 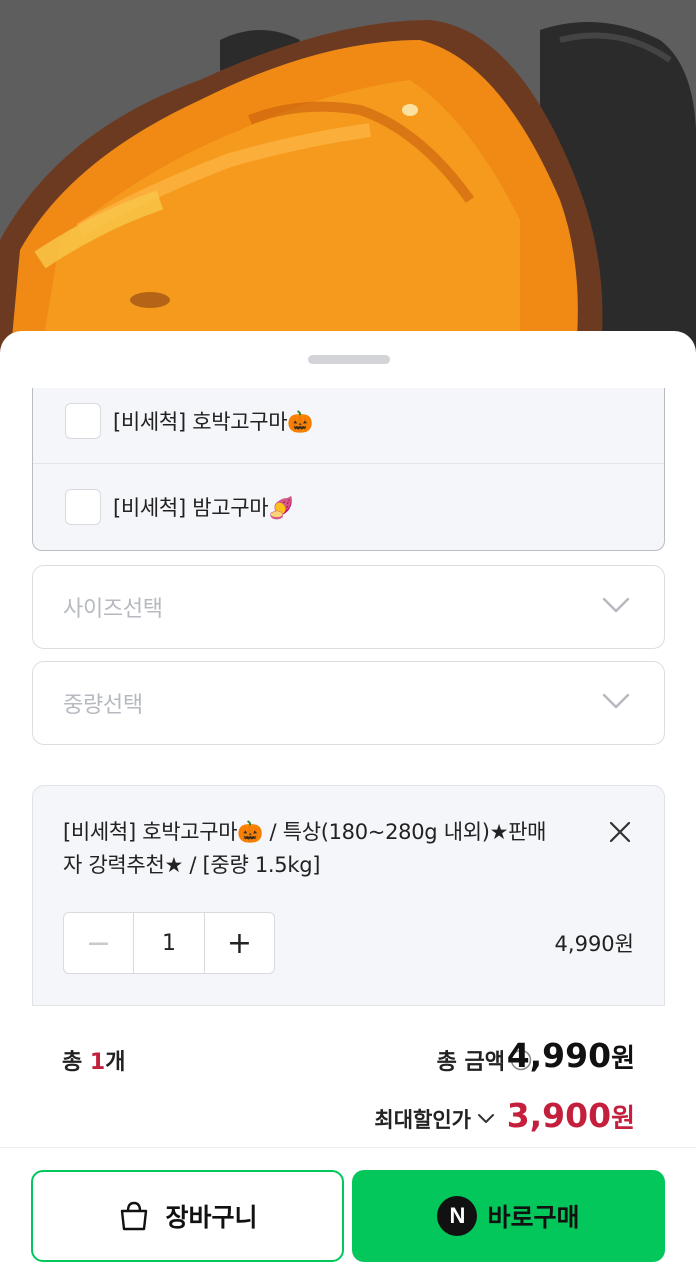 I want to click on buy-now-button-label: 바로구매, so click(x=533, y=1217).